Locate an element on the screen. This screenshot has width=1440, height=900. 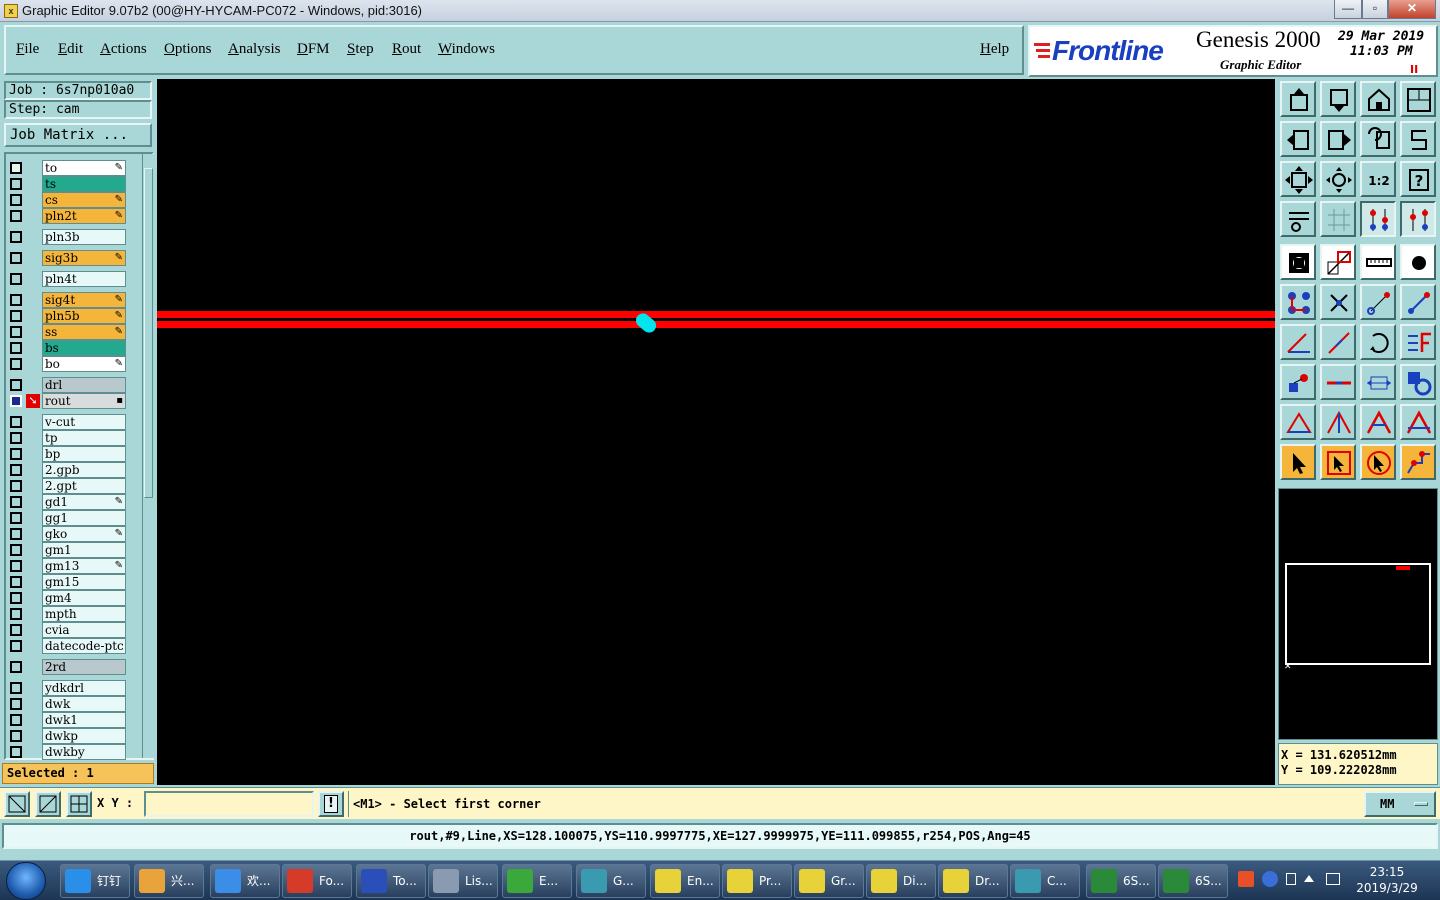
layer-row-bs: bs is located at coordinates (68, 348).